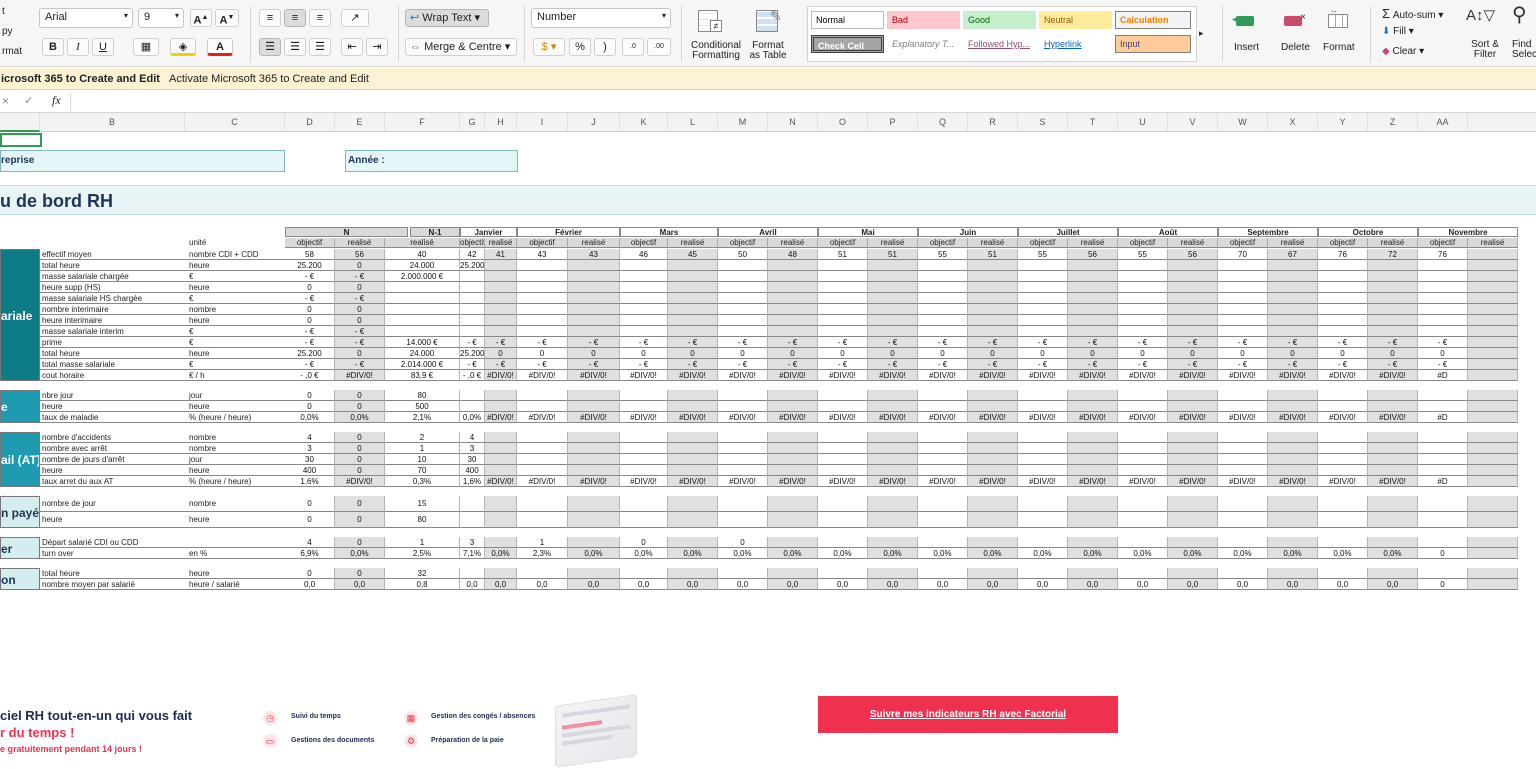  What do you see at coordinates (270, 18) in the screenshot?
I see `align-top-icon: ≡` at bounding box center [270, 18].